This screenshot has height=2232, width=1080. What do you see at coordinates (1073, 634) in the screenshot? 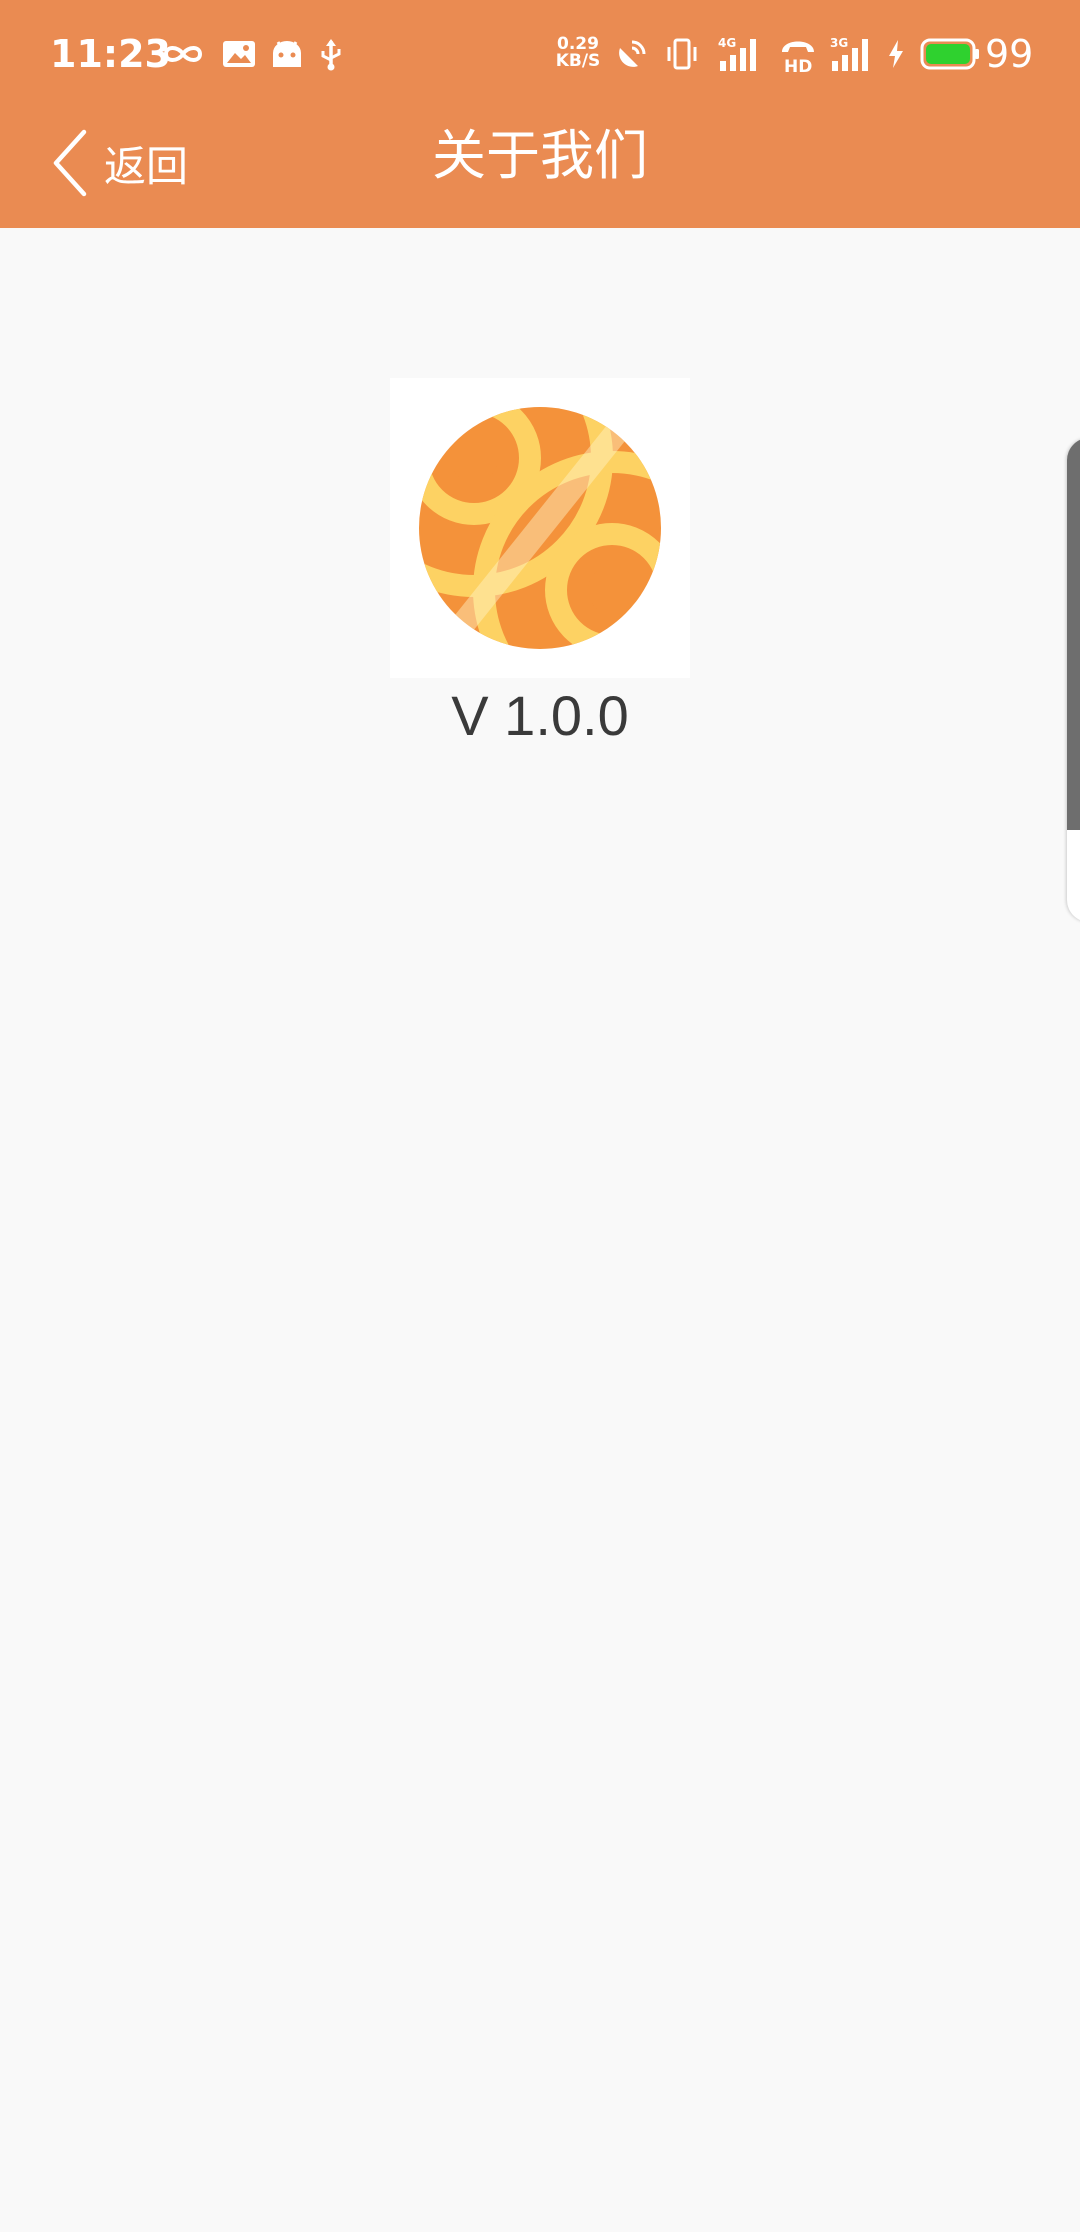
I see `side-handle-bar` at bounding box center [1073, 634].